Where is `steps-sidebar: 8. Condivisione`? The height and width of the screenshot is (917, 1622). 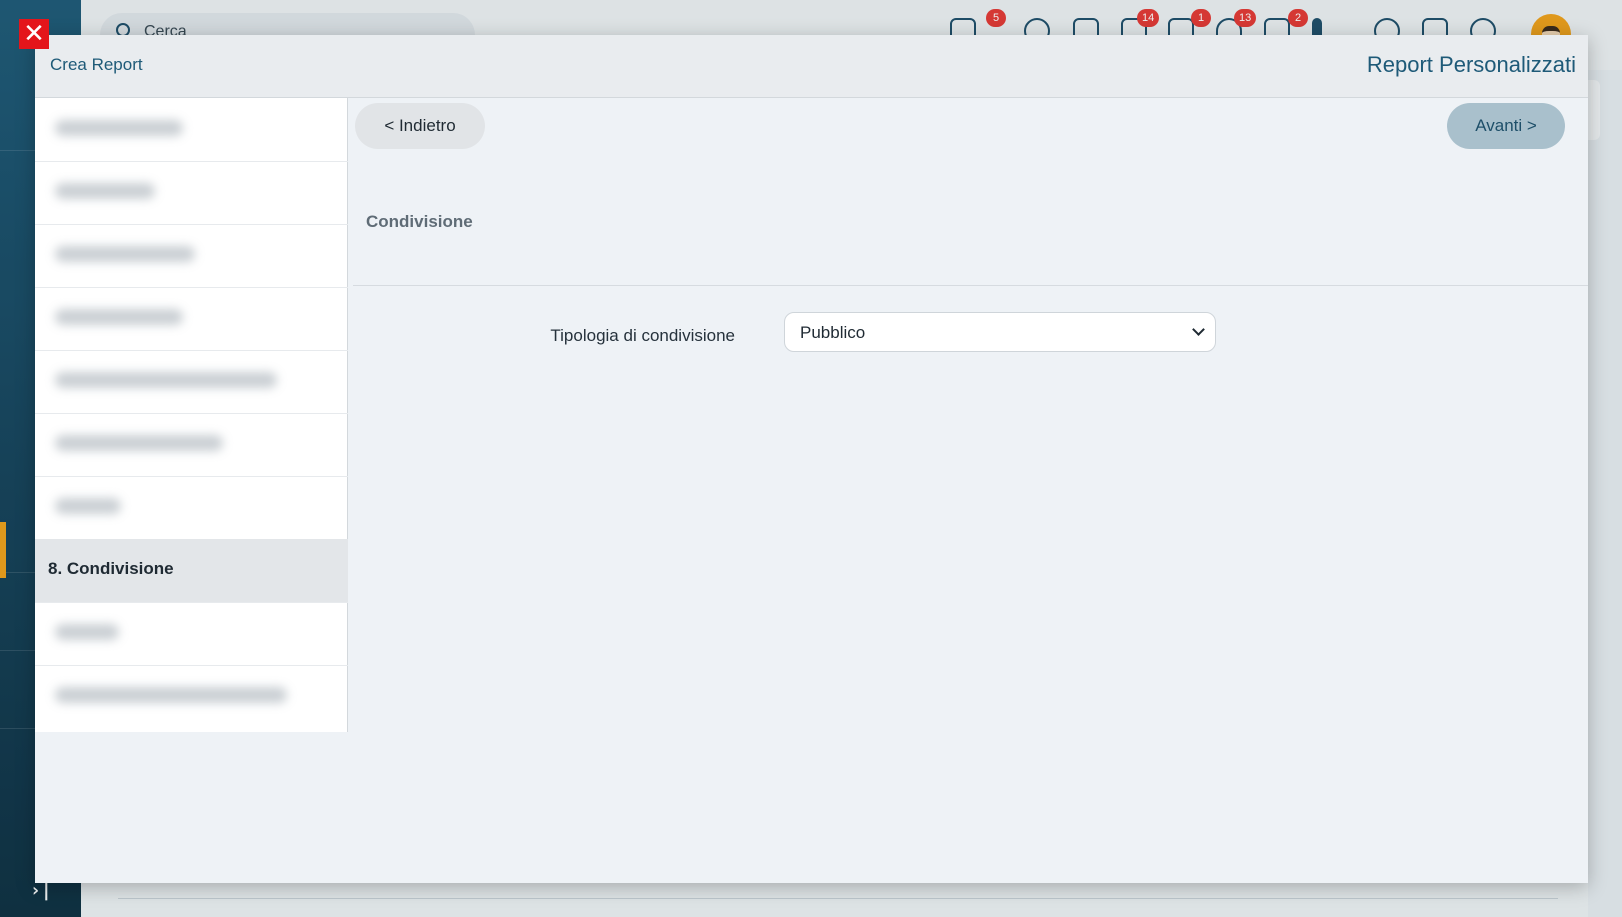 steps-sidebar: 8. Condivisione is located at coordinates (191, 415).